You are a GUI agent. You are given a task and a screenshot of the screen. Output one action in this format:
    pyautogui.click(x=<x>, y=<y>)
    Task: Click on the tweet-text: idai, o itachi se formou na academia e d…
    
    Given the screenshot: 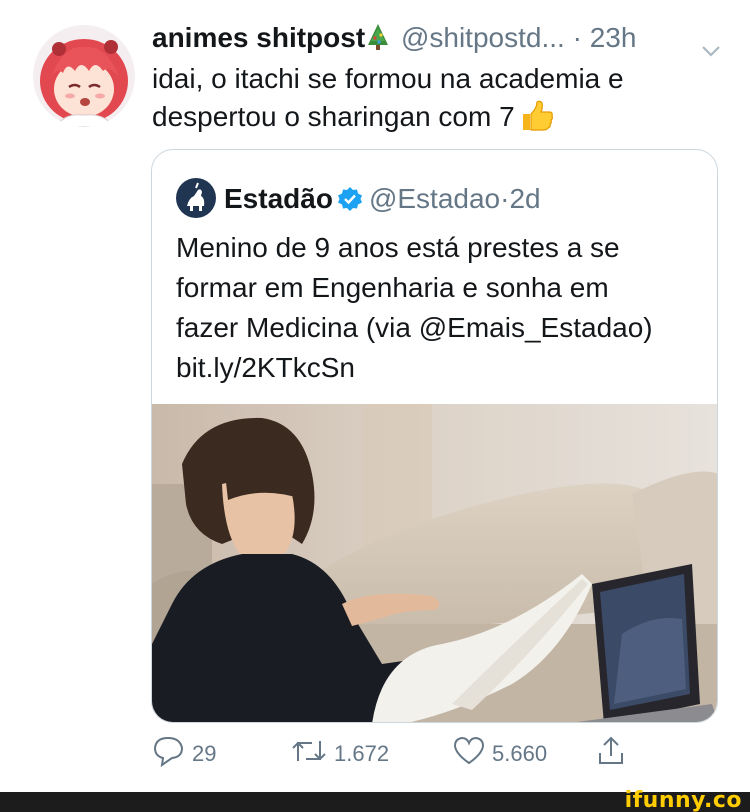 What is the action you would take?
    pyautogui.click(x=442, y=102)
    